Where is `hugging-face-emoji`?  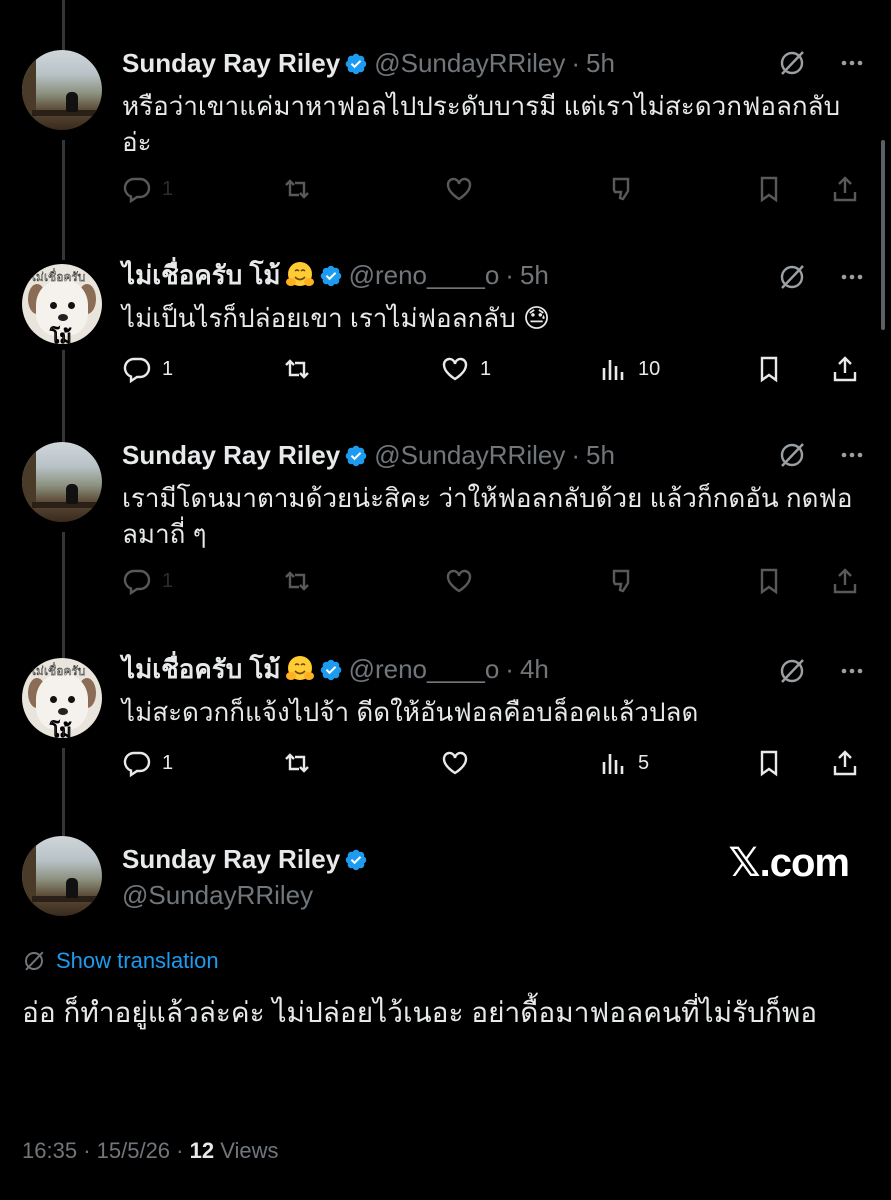 hugging-face-emoji is located at coordinates (299, 274).